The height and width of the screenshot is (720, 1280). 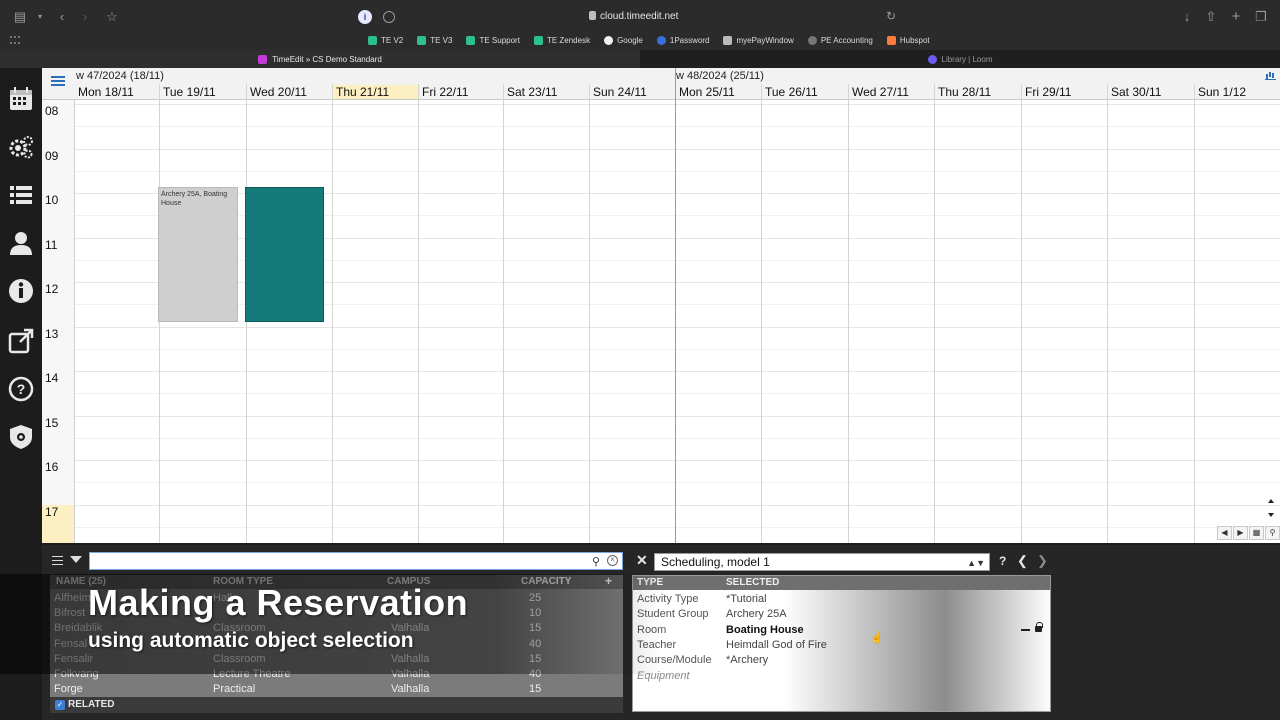 What do you see at coordinates (320, 59) in the screenshot?
I see `tab-timeedit: TimeEdit » CS Demo Standard` at bounding box center [320, 59].